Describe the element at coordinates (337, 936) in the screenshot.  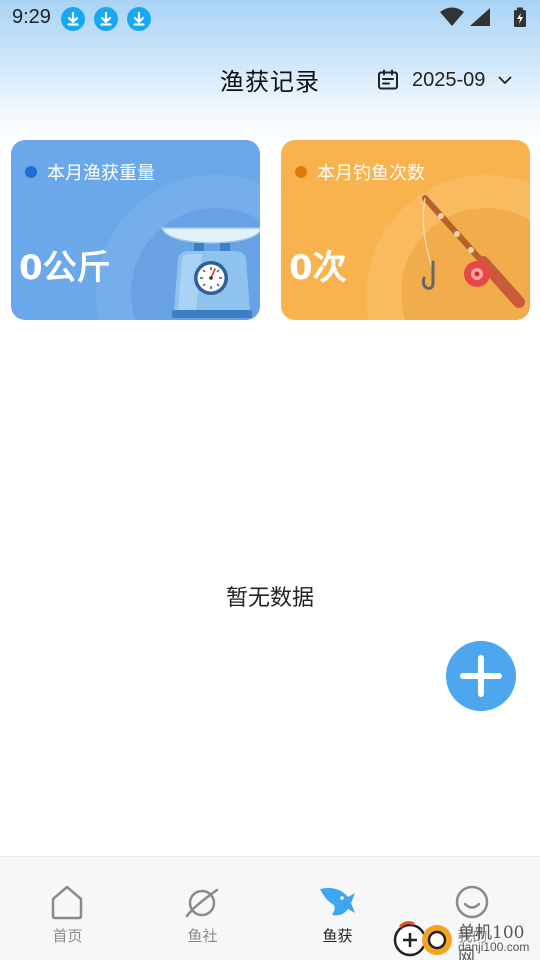
I see `tab-catches-label: 鱼获` at that location.